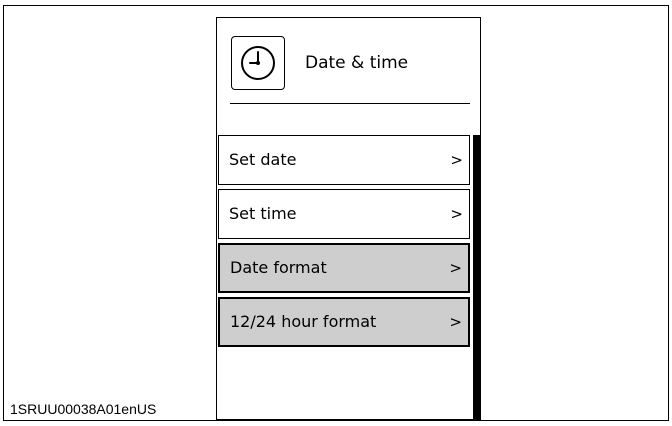 The image size is (672, 426). What do you see at coordinates (263, 213) in the screenshot?
I see `menu-item-label: Set time` at bounding box center [263, 213].